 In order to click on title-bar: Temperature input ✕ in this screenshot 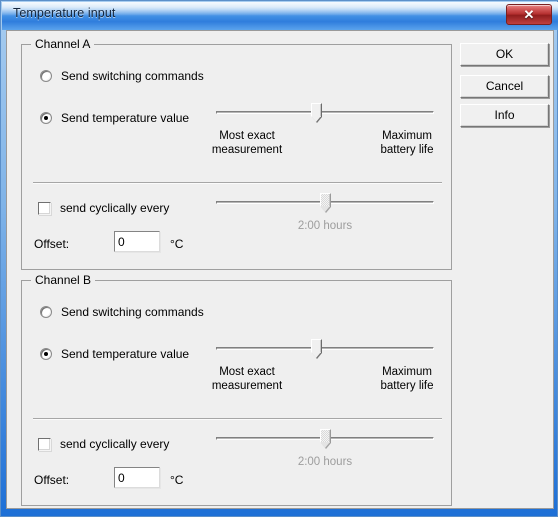, I will do `click(280, 16)`.